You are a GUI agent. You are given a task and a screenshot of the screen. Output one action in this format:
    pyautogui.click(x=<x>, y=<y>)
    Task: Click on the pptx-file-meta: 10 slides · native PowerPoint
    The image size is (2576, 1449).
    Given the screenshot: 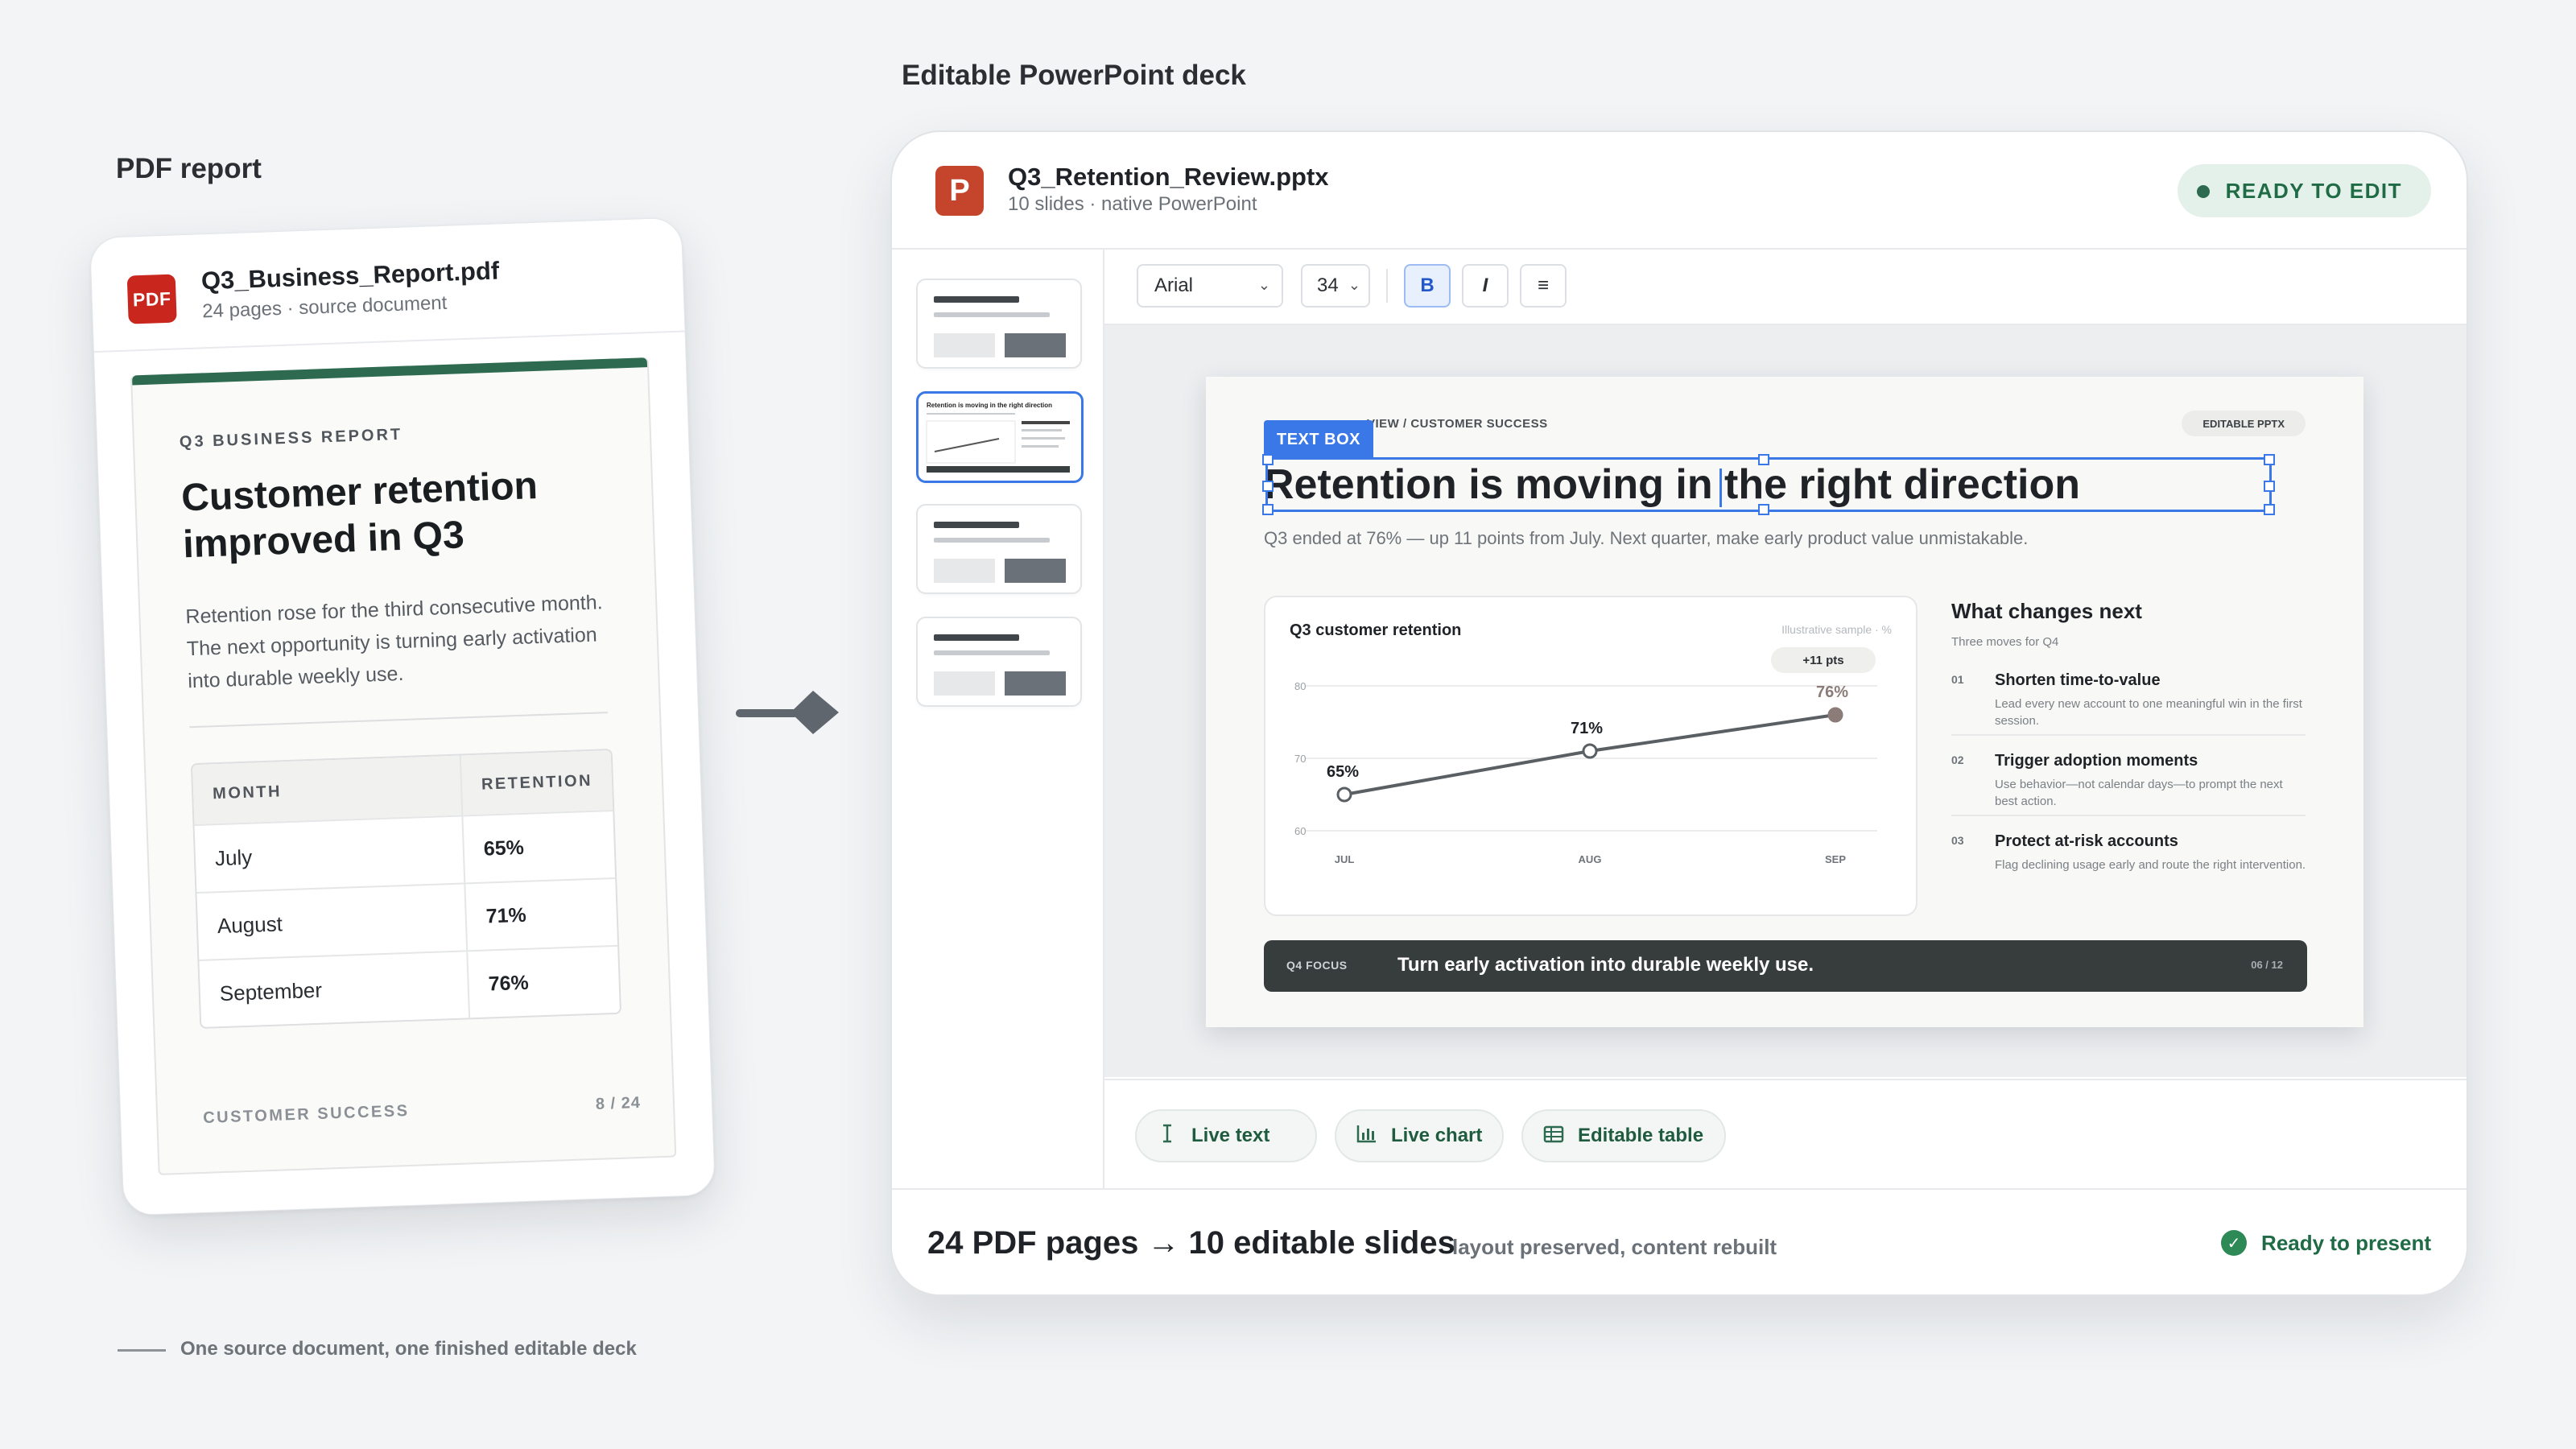 What is the action you would take?
    pyautogui.click(x=1132, y=204)
    